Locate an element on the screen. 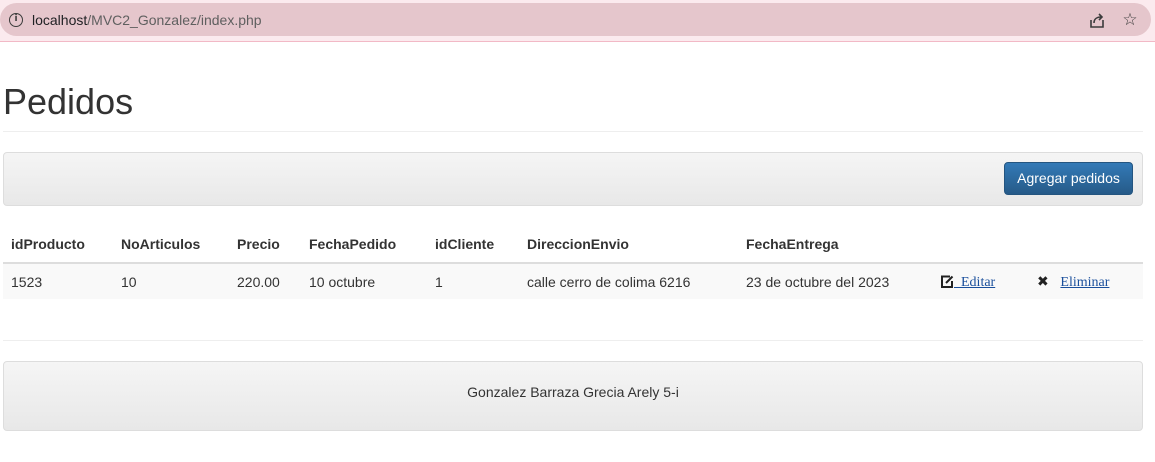  footer-text: Gonzalez Barraza Grecia Arely 5-i is located at coordinates (573, 392).